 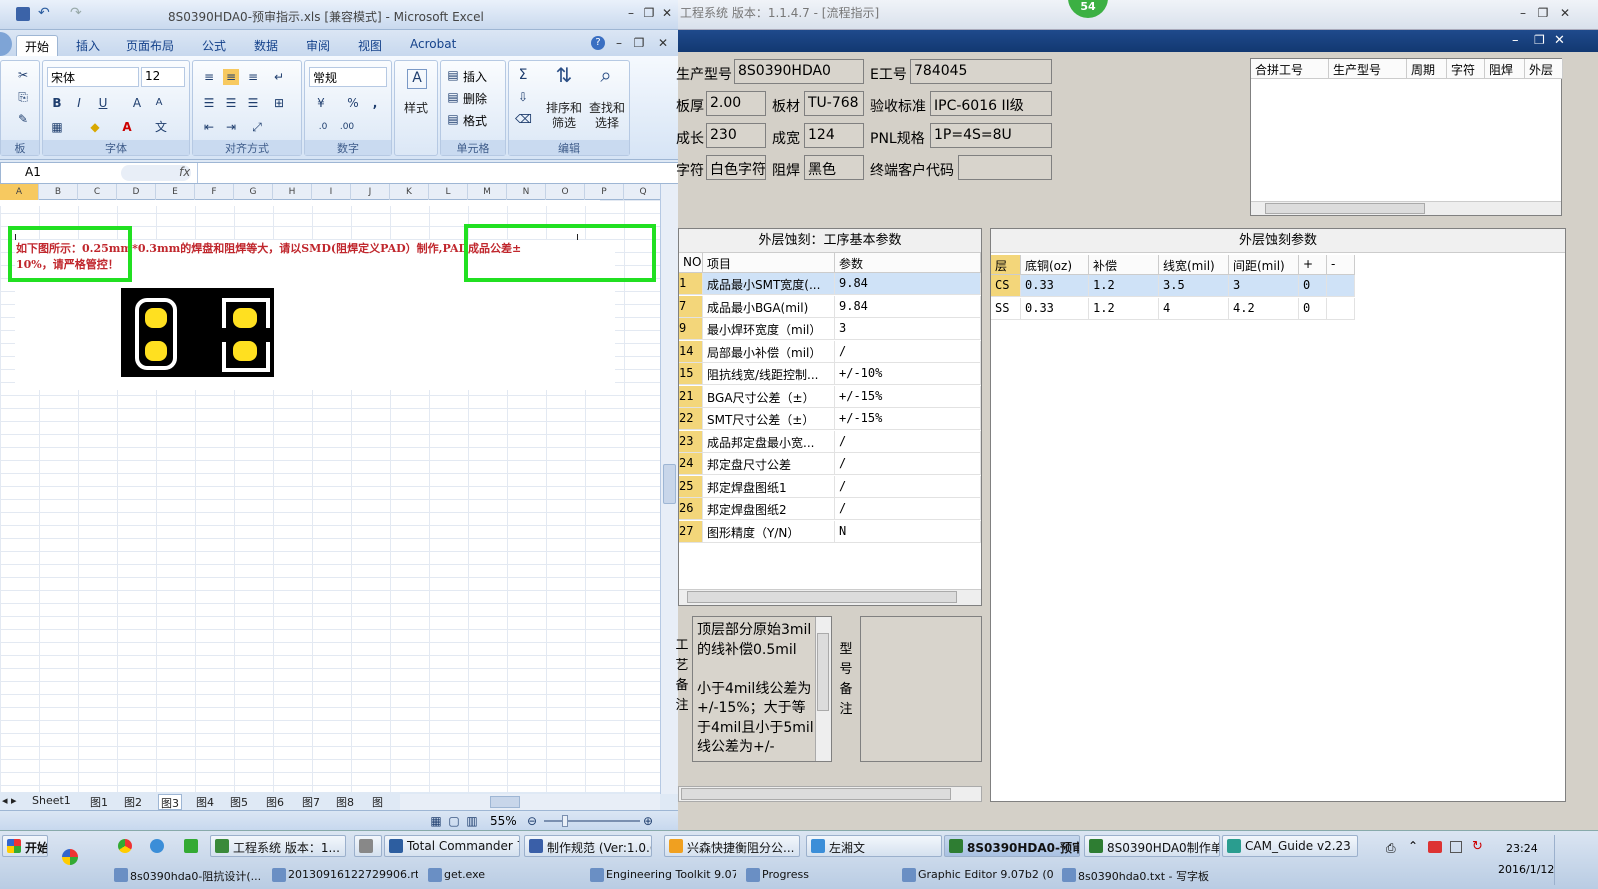 What do you see at coordinates (643, 192) in the screenshot?
I see `column-header: Q` at bounding box center [643, 192].